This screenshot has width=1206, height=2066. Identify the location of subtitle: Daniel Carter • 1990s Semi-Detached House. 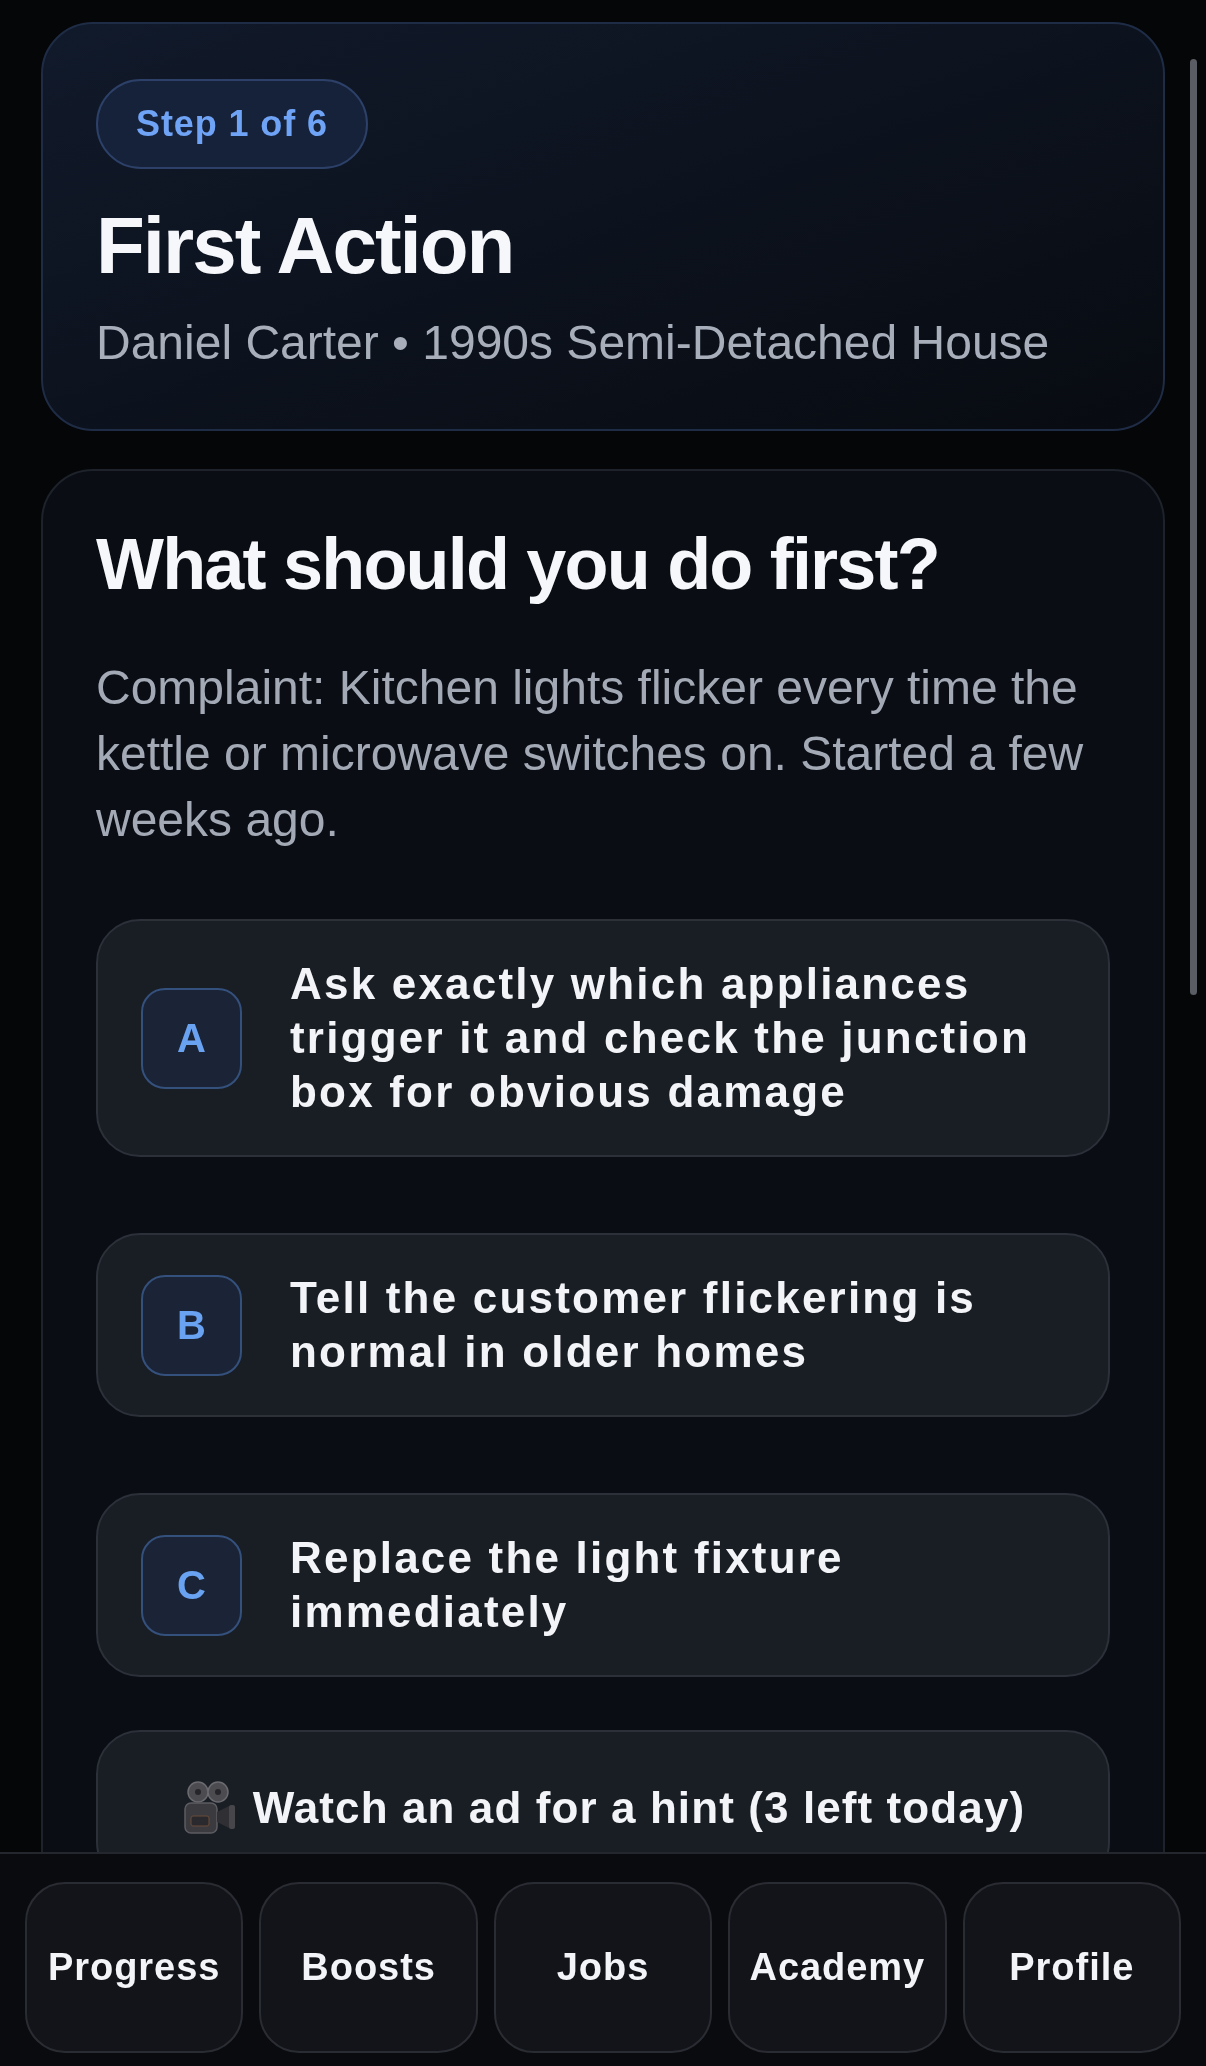
(573, 343).